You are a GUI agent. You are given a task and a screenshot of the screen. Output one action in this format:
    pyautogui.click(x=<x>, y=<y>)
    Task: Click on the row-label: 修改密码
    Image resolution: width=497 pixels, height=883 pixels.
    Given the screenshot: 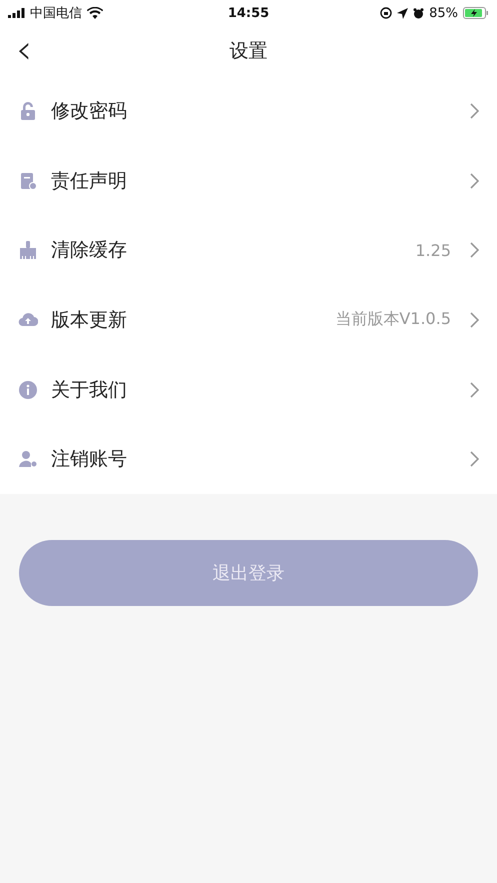 What is the action you would take?
    pyautogui.click(x=89, y=111)
    